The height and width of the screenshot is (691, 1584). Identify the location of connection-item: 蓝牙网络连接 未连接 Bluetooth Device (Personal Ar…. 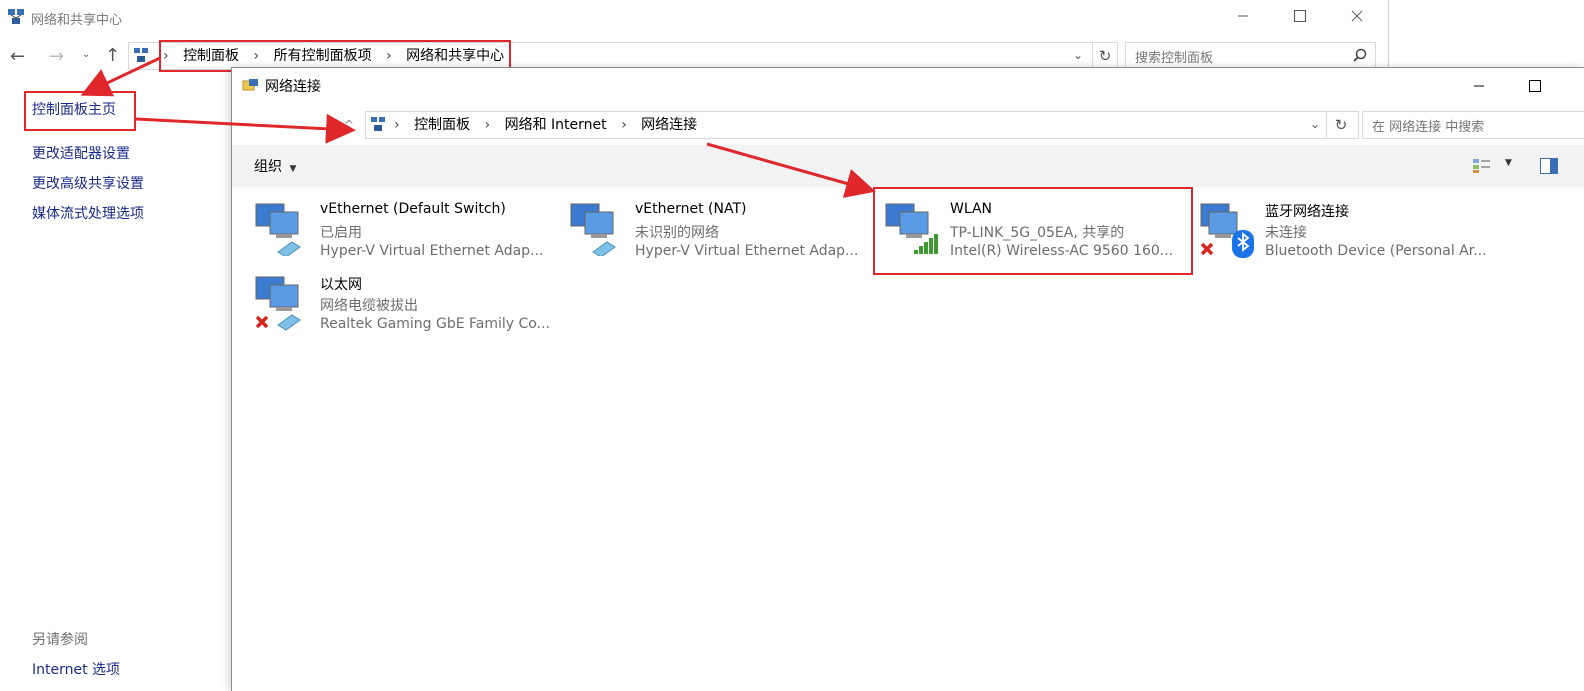
(1349, 231).